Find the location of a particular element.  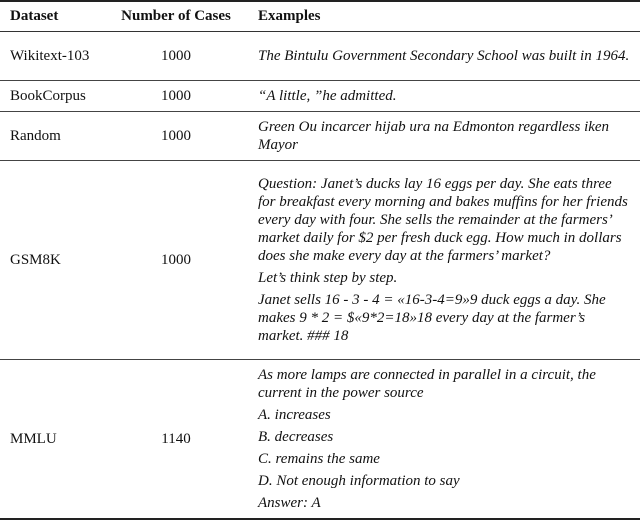

case-count: 1140 is located at coordinates (176, 438).